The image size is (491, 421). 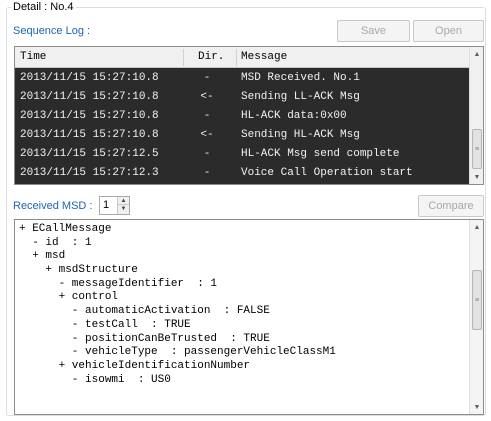 I want to click on log-message-cell: MSD Received. No.1, so click(x=300, y=78).